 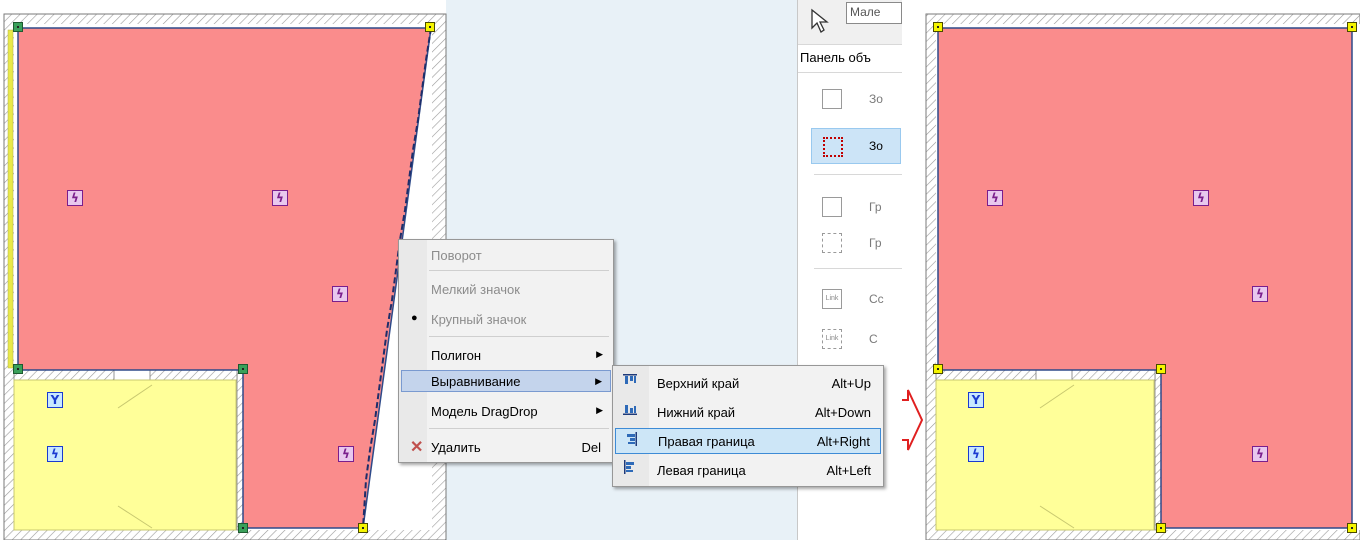 What do you see at coordinates (858, 207) in the screenshot?
I see `panel-item-group: Гр` at bounding box center [858, 207].